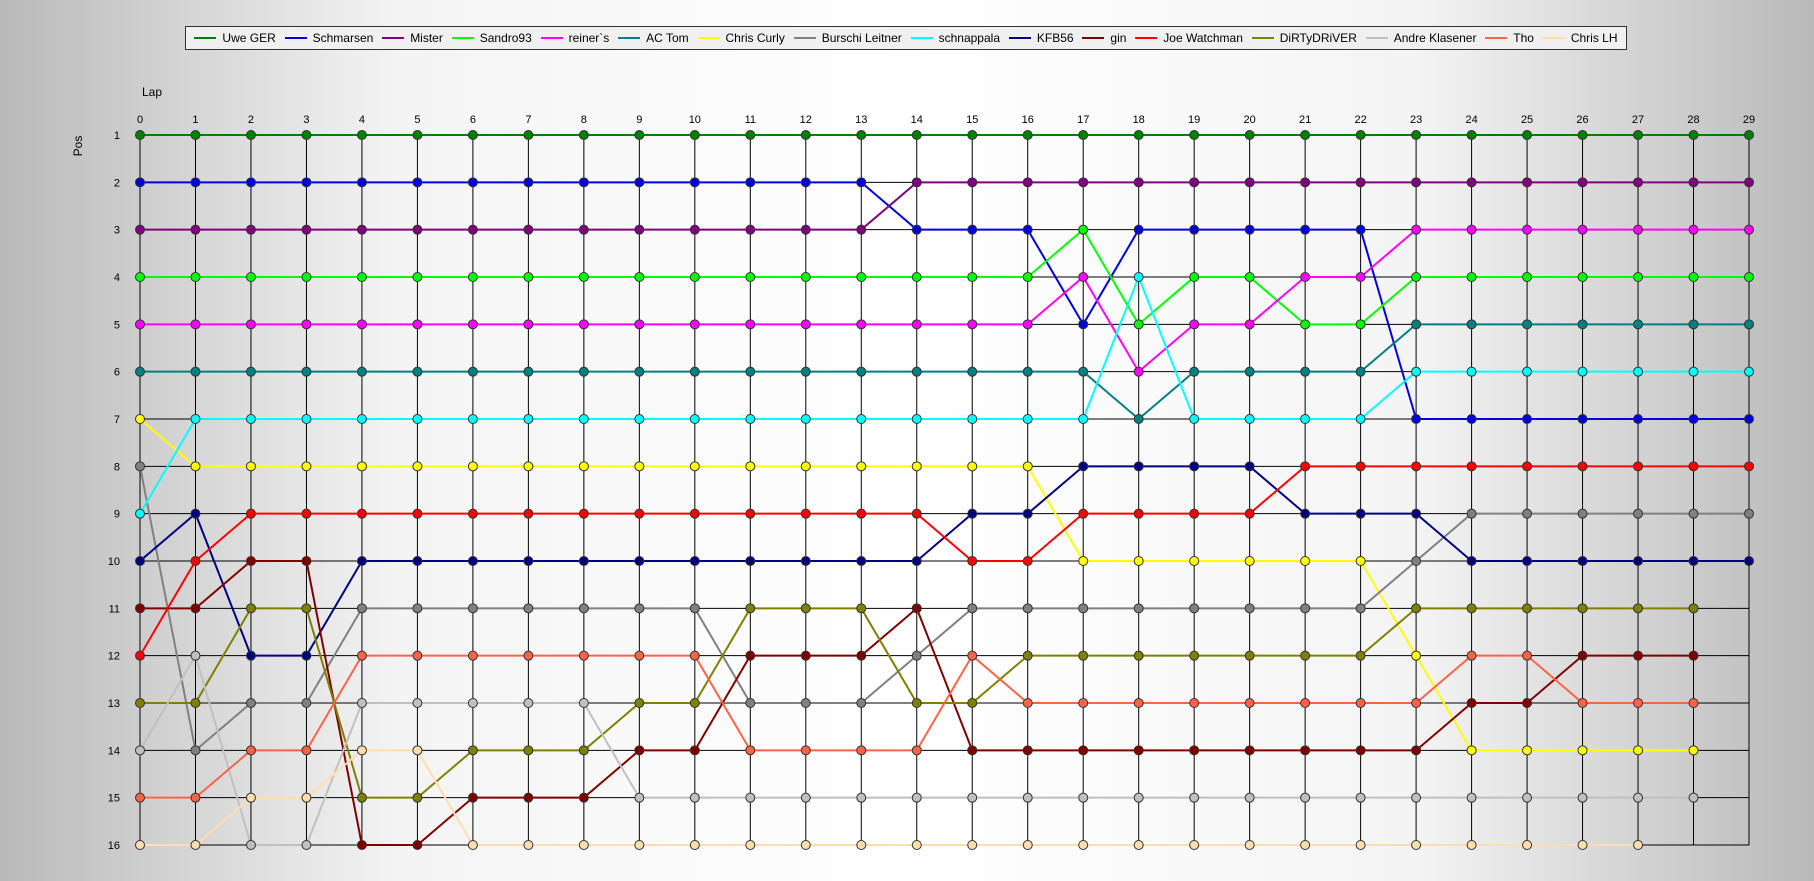 The image size is (1814, 881). What do you see at coordinates (117, 183) in the screenshot?
I see `y-tick-label: 2` at bounding box center [117, 183].